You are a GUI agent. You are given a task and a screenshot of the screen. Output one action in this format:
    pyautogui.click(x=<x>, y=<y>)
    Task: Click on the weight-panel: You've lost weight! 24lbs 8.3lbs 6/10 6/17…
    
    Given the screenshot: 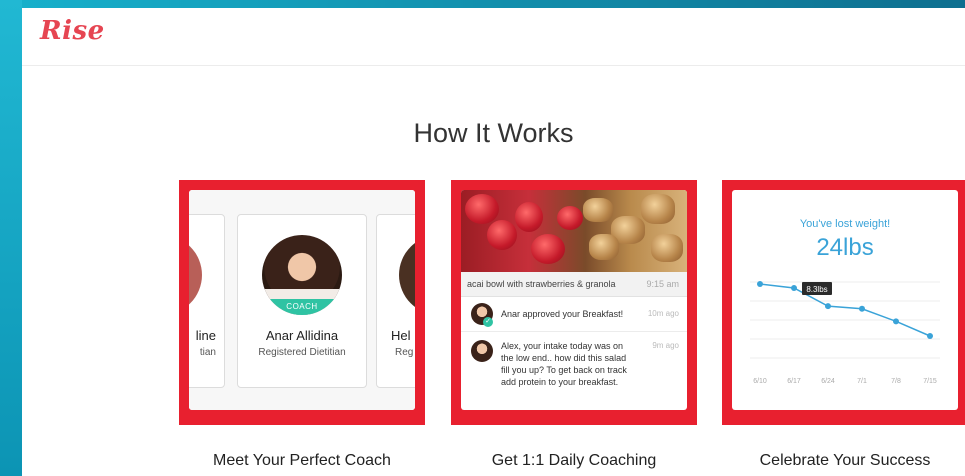 What is the action you would take?
    pyautogui.click(x=845, y=300)
    